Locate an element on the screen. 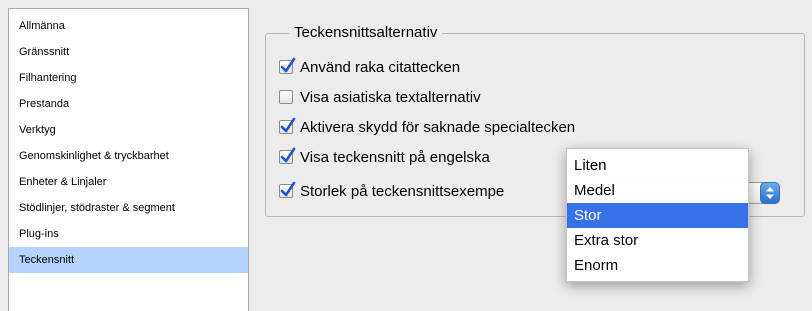  sidebar-item-teckensnitt: Teckensnitt is located at coordinates (128, 260).